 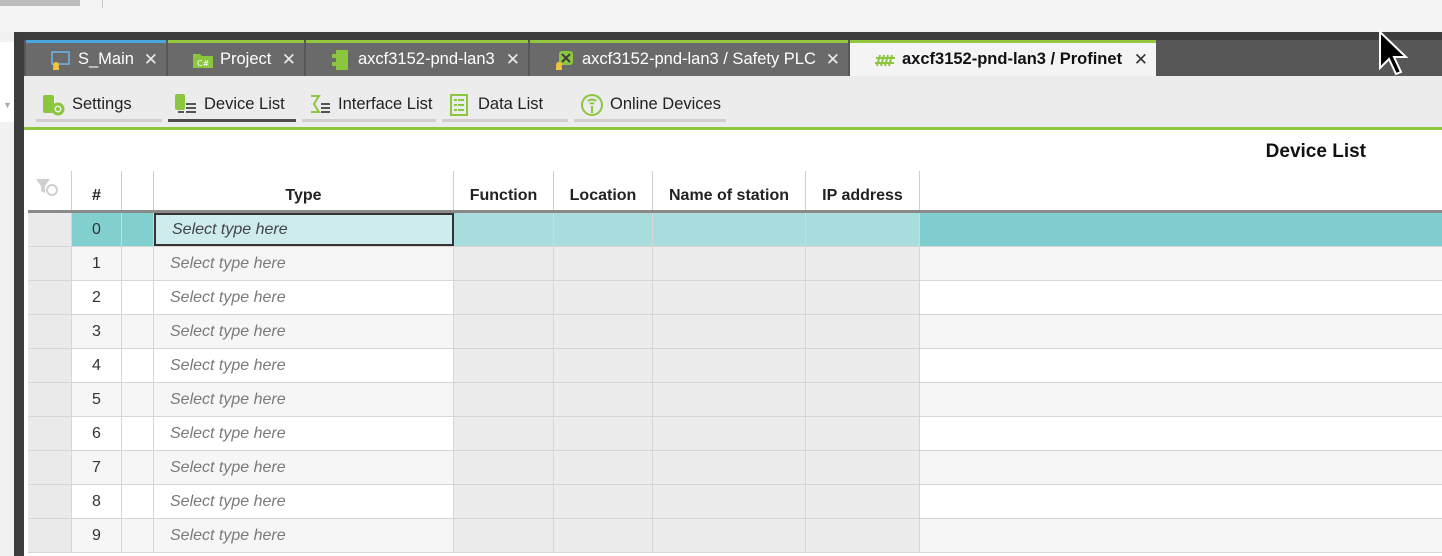 What do you see at coordinates (61, 60) in the screenshot?
I see `screen-user-icon` at bounding box center [61, 60].